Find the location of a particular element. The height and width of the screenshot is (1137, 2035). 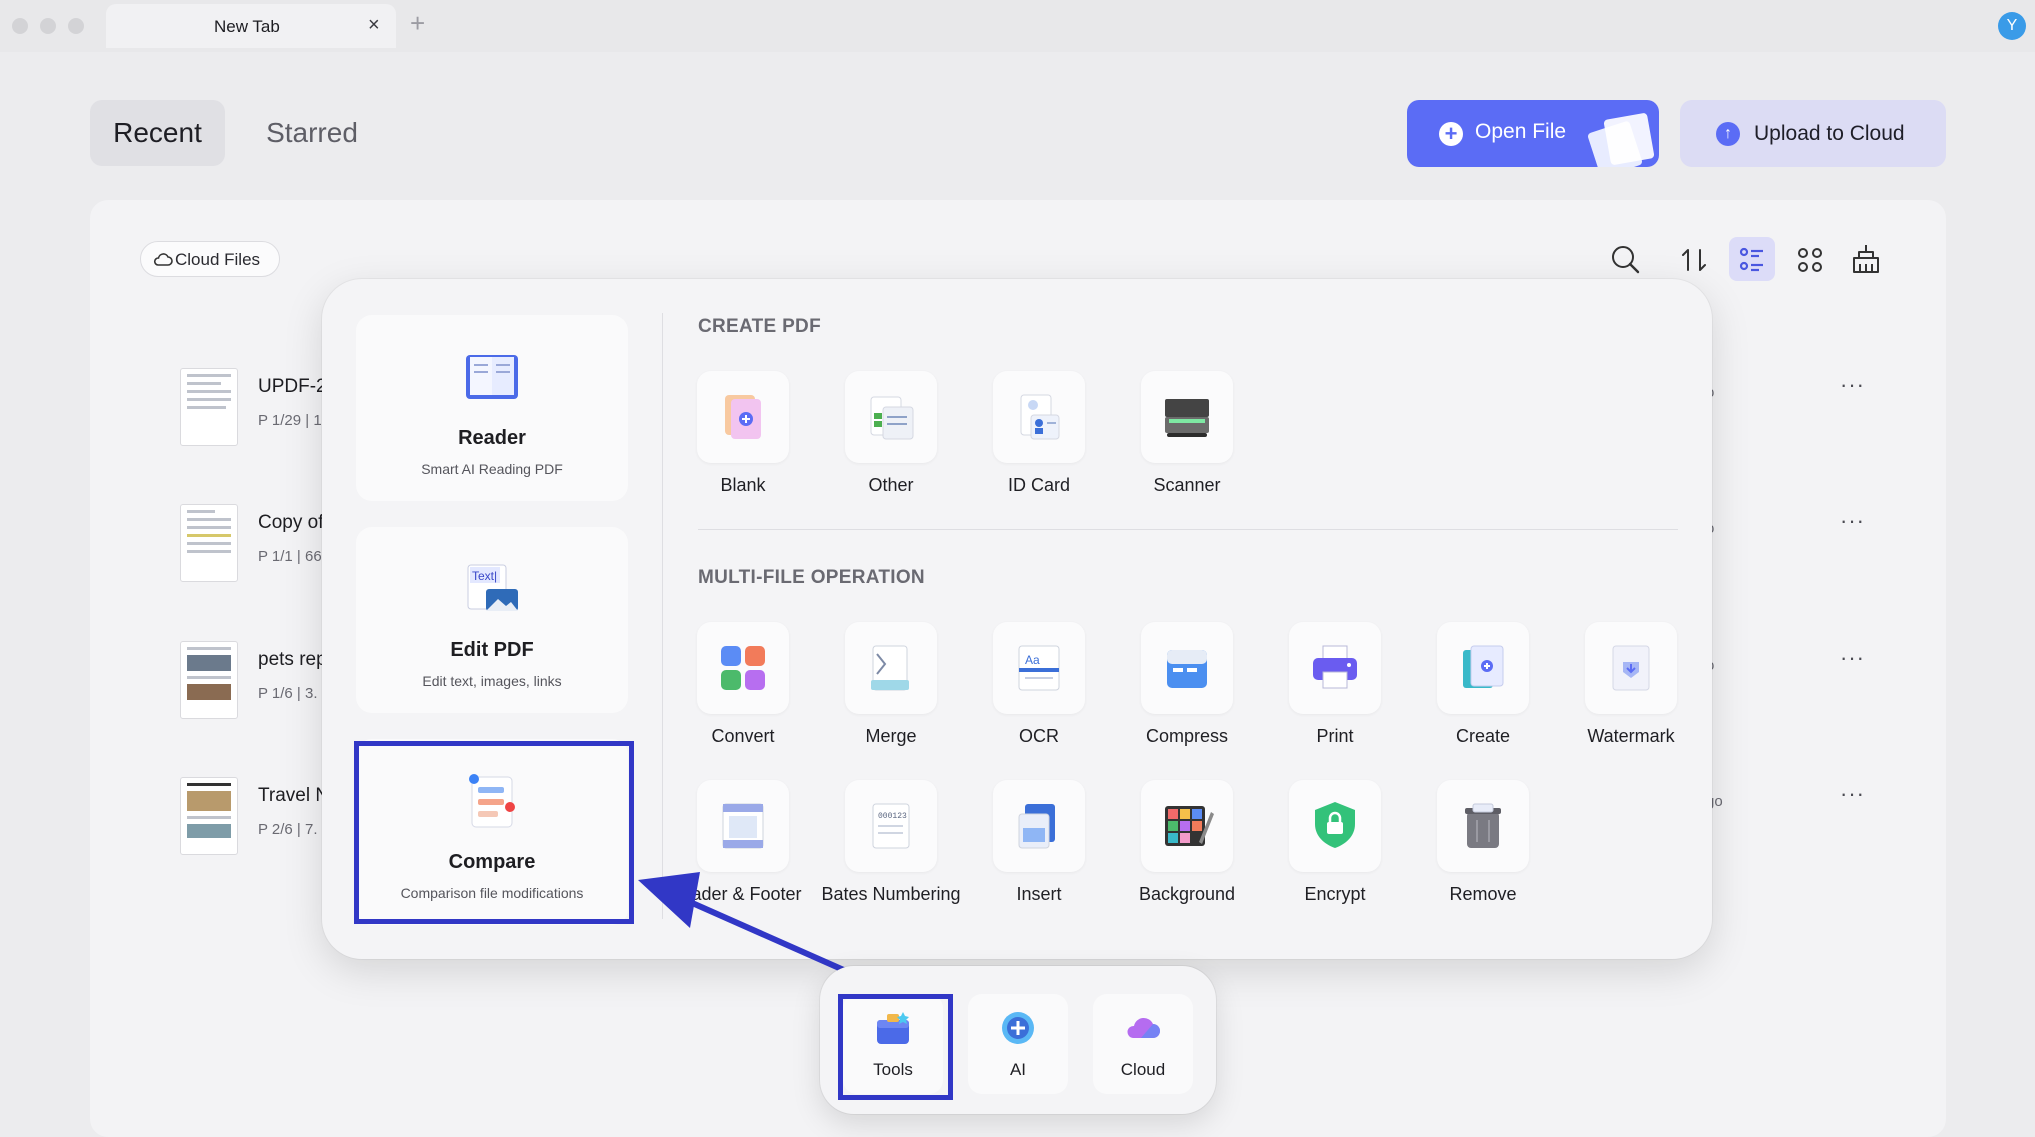

dock-label: Cloud is located at coordinates (1143, 1069).